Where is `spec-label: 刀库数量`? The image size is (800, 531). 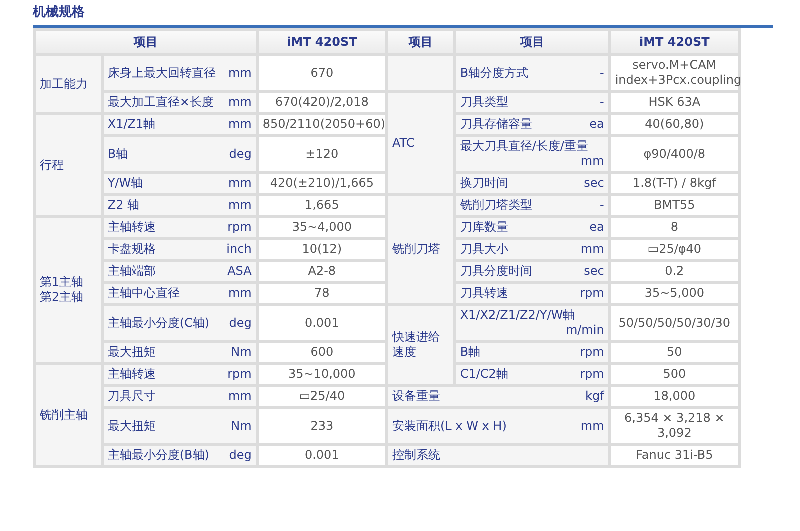 spec-label: 刀库数量 is located at coordinates (484, 227).